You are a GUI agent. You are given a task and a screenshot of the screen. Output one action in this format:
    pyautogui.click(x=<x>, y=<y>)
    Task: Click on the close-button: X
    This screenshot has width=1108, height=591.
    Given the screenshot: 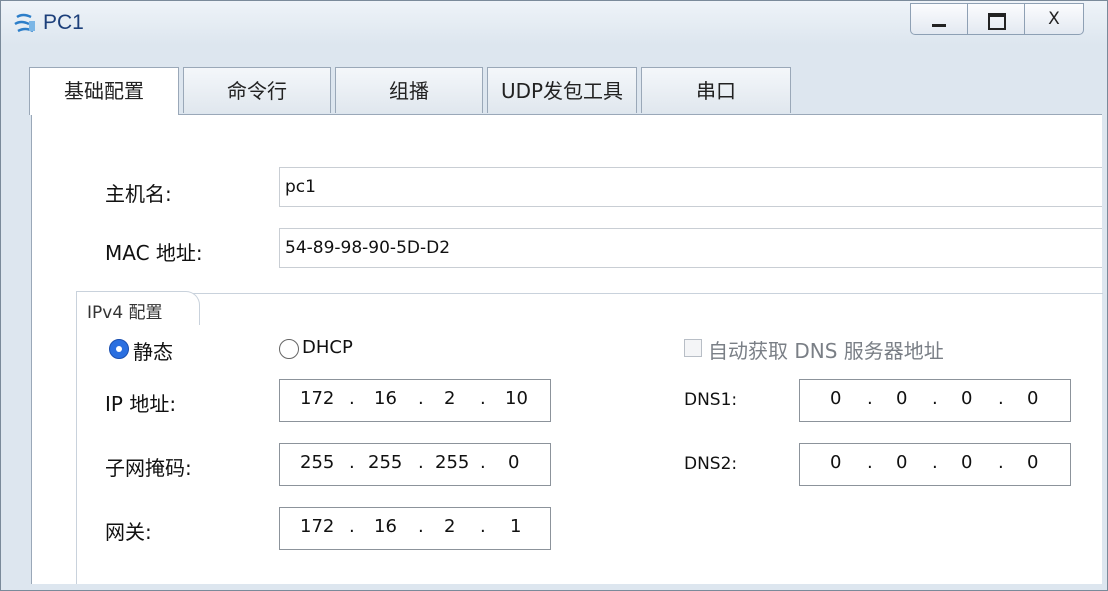 What is the action you would take?
    pyautogui.click(x=1054, y=19)
    